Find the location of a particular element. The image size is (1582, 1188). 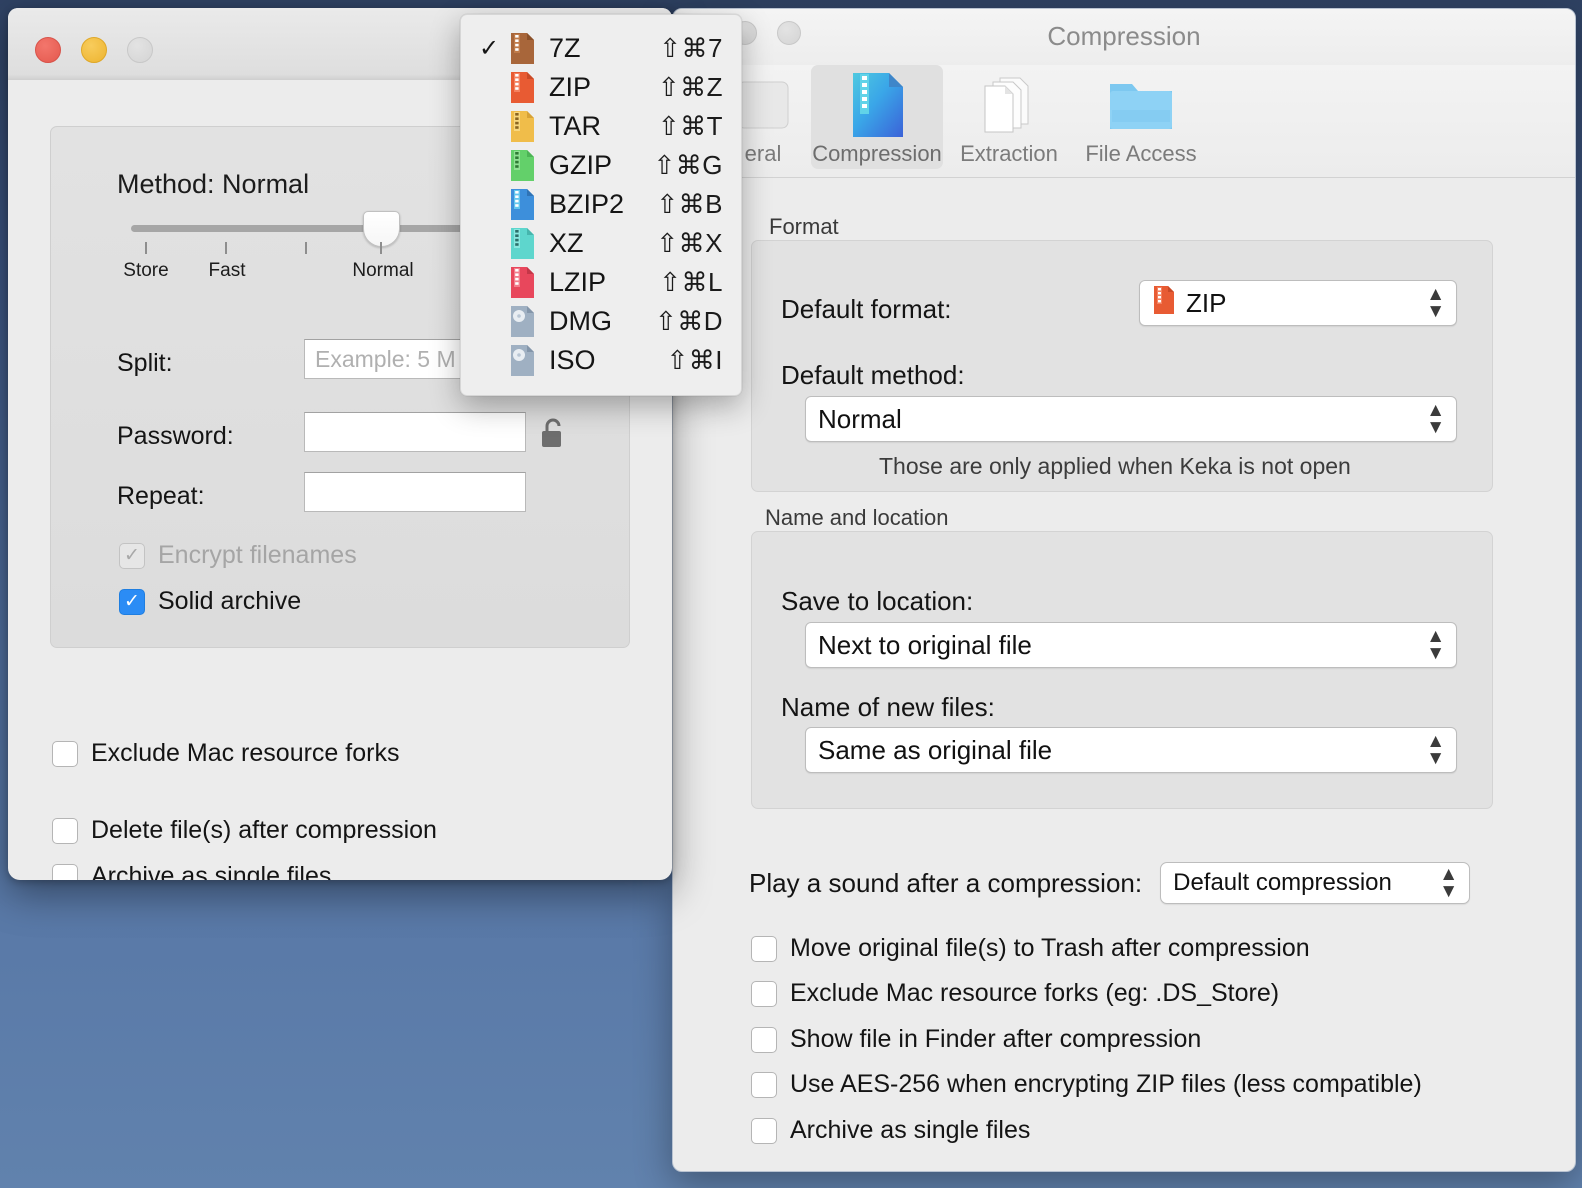

checkbox-solid-archive: ✓ Solid archive is located at coordinates (210, 601).